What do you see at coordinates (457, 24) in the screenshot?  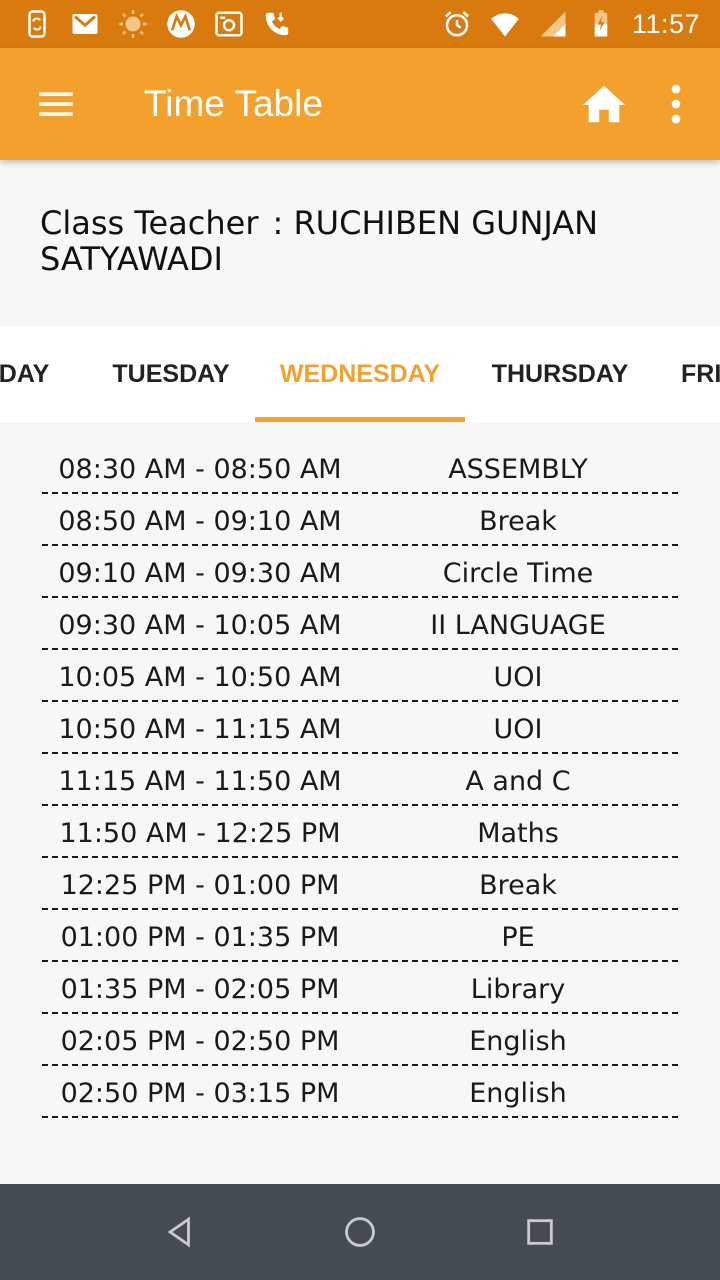 I see `alarm-icon` at bounding box center [457, 24].